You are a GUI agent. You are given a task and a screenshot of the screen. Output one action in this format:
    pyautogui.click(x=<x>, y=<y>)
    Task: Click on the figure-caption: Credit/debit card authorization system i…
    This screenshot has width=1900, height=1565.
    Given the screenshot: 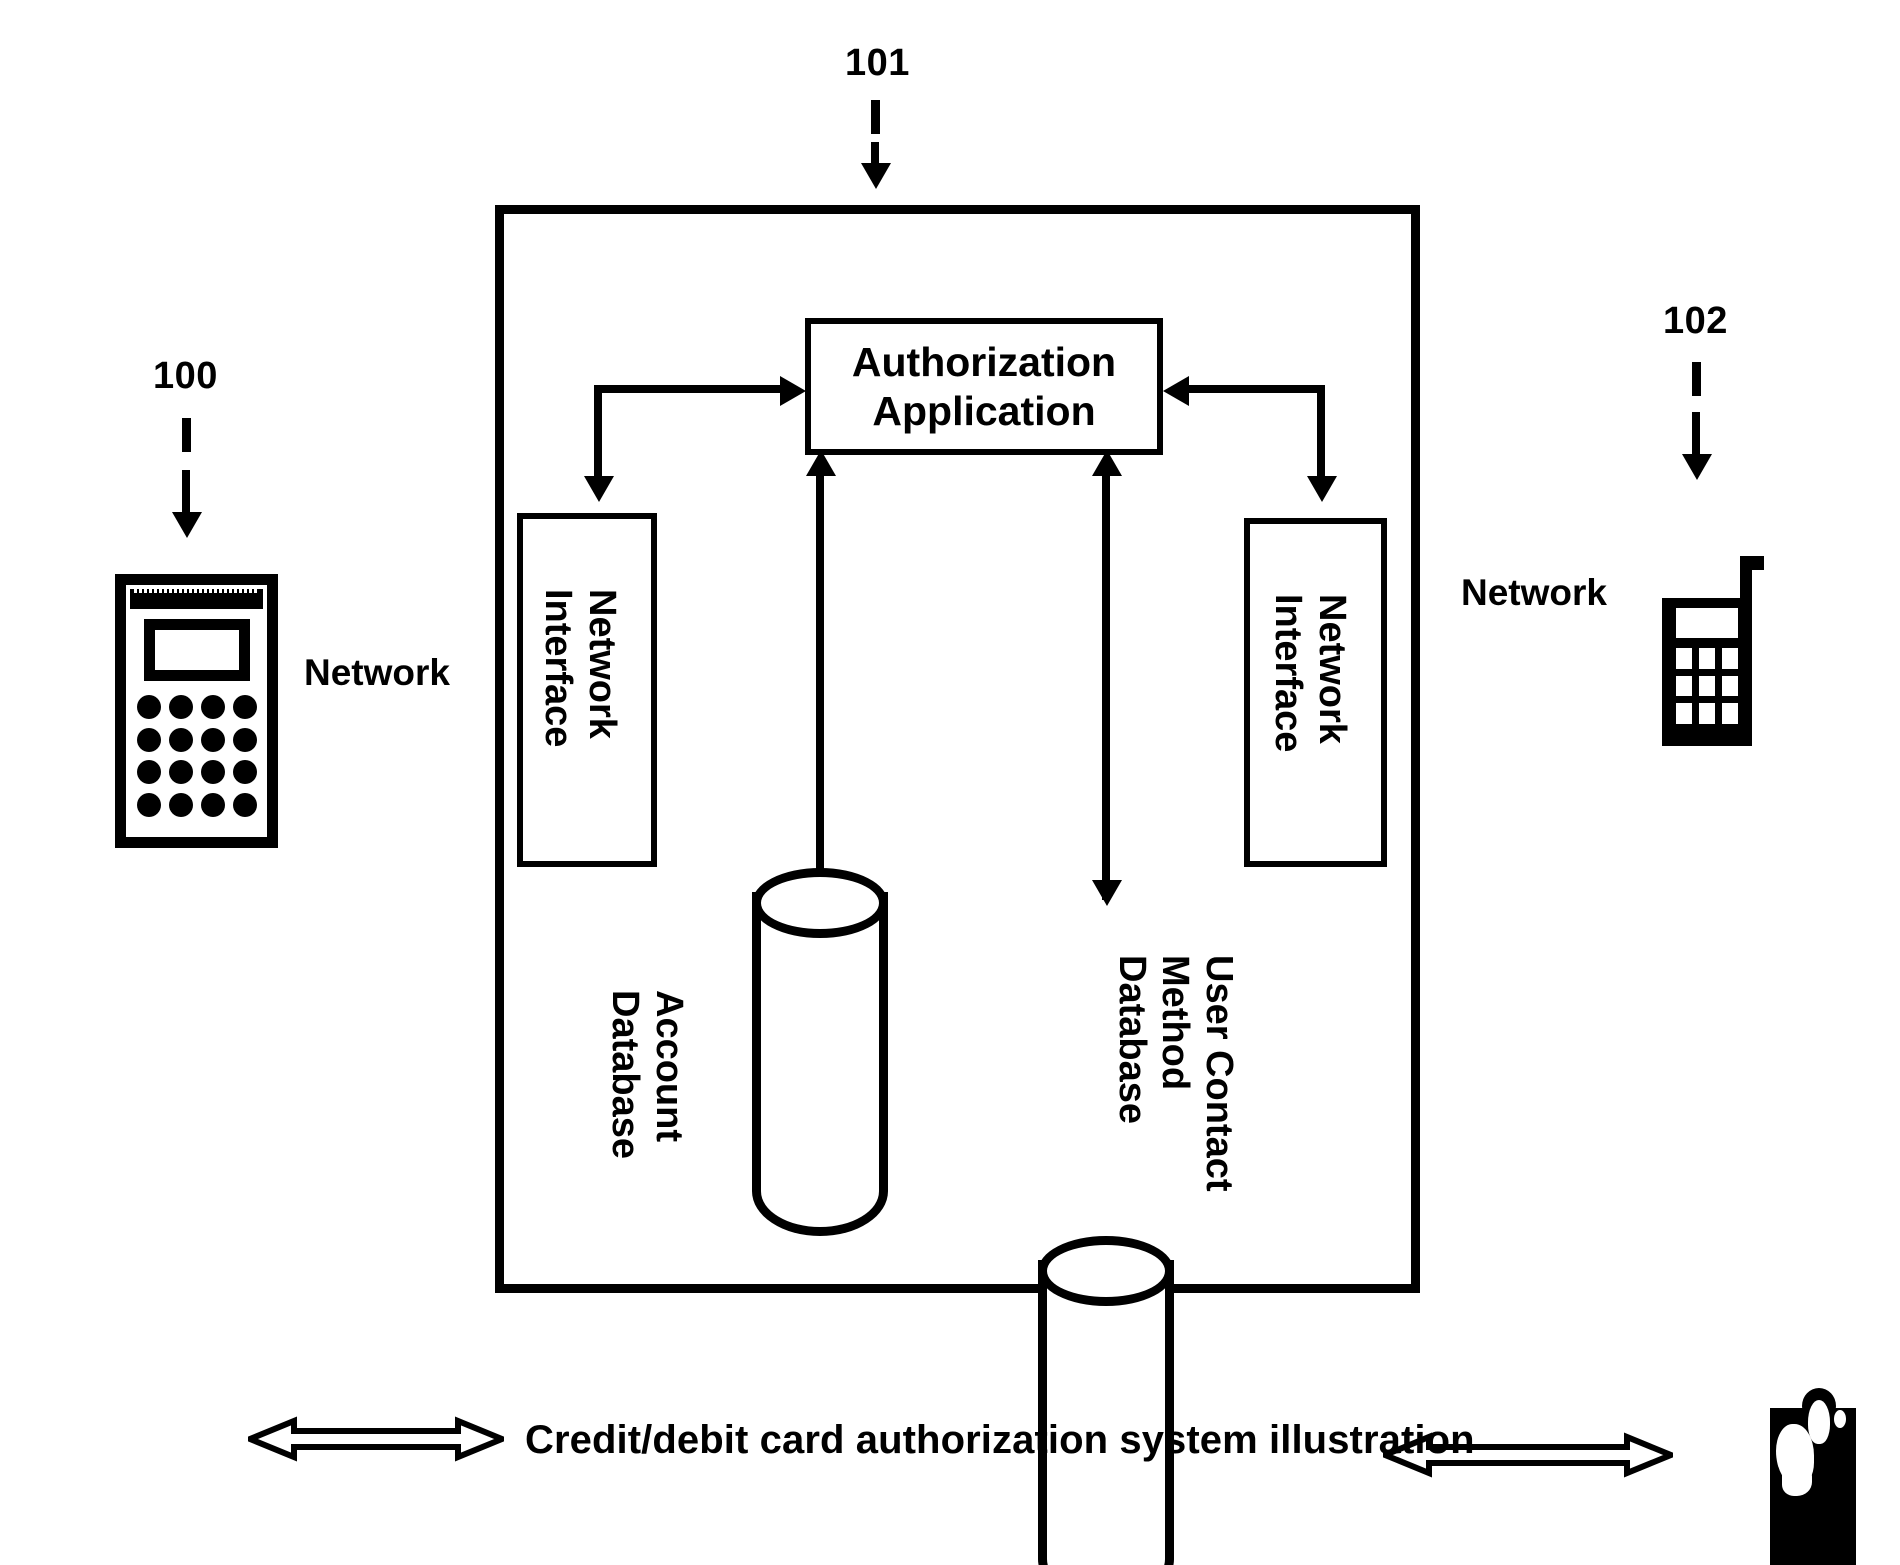 What is the action you would take?
    pyautogui.click(x=1000, y=1440)
    